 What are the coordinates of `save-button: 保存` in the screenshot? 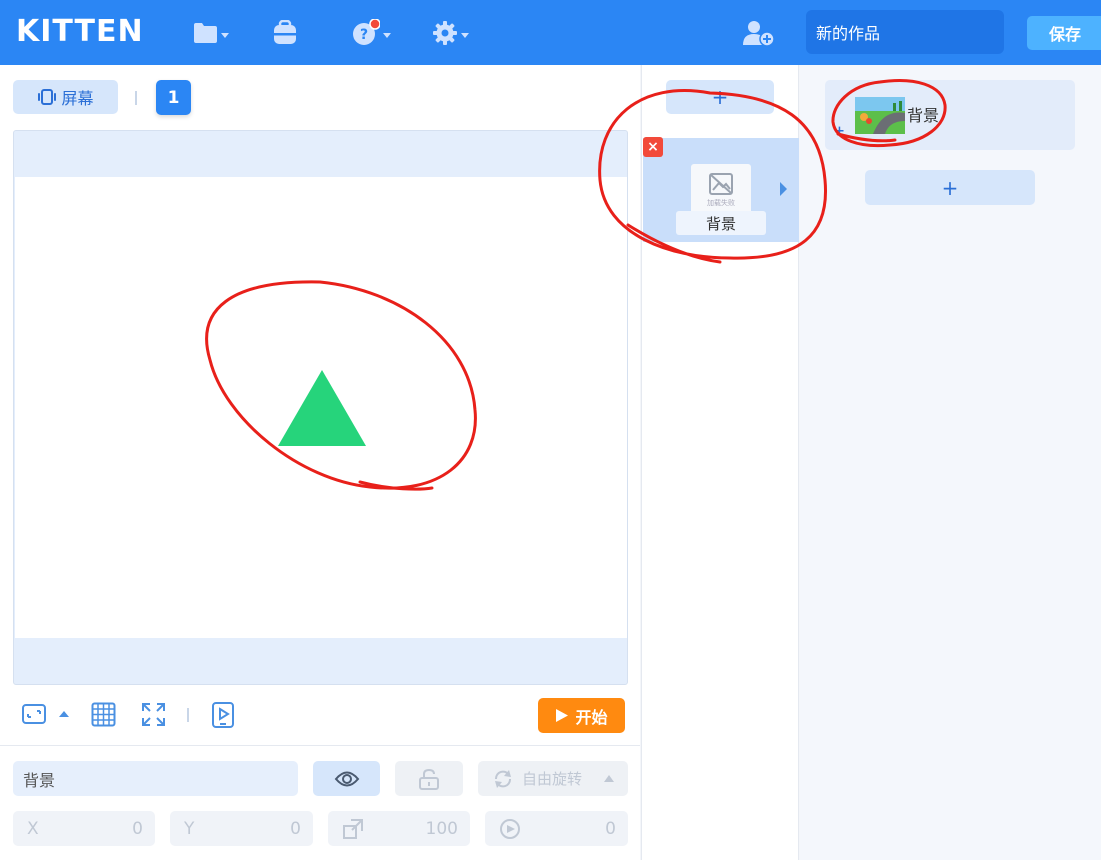 It's located at (1064, 33).